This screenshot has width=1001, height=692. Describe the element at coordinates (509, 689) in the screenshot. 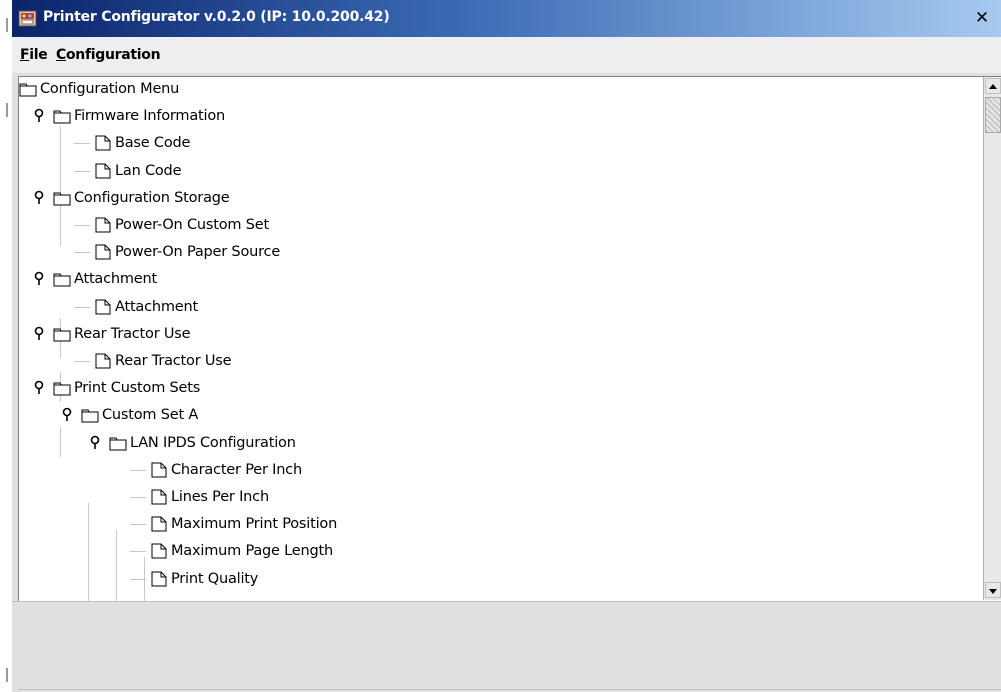

I see `divider` at that location.